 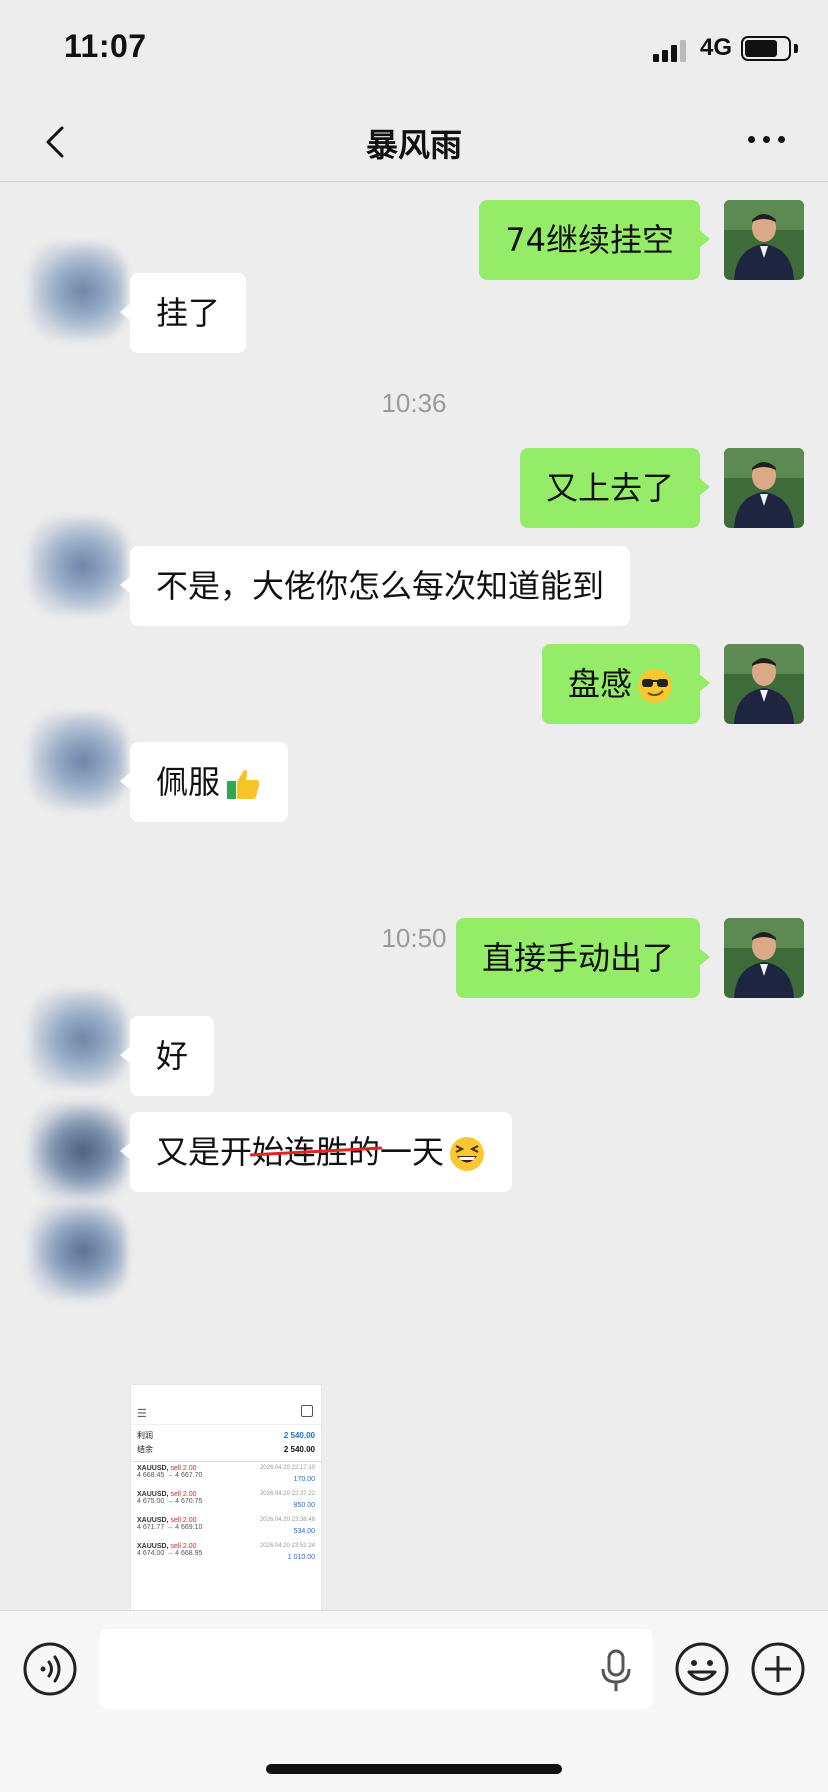 I want to click on signal-icon, so click(x=669, y=50).